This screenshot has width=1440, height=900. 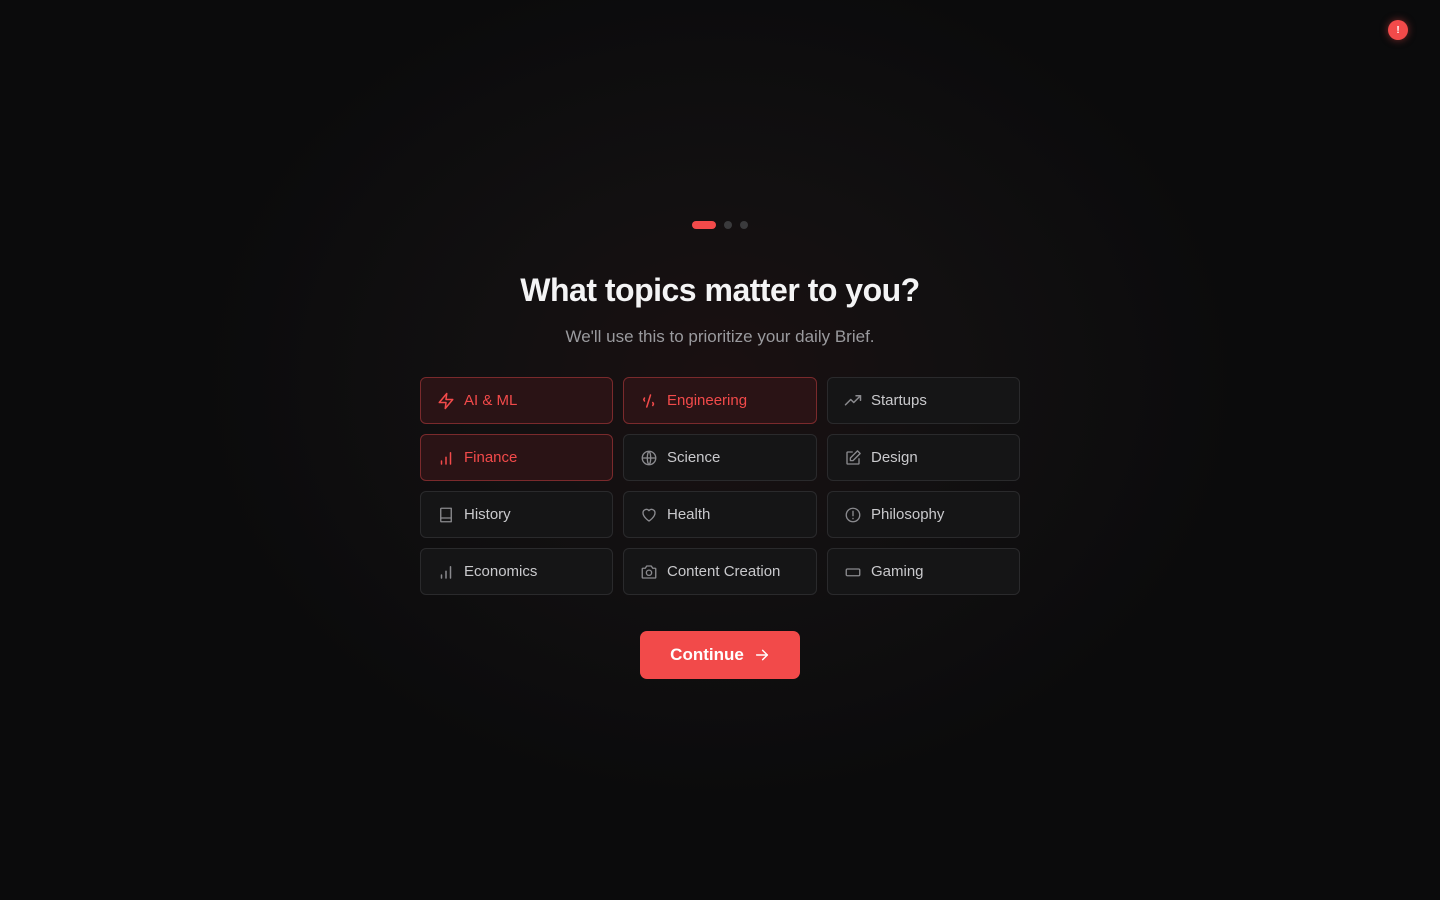 What do you see at coordinates (853, 515) in the screenshot?
I see `alert-circle-icon` at bounding box center [853, 515].